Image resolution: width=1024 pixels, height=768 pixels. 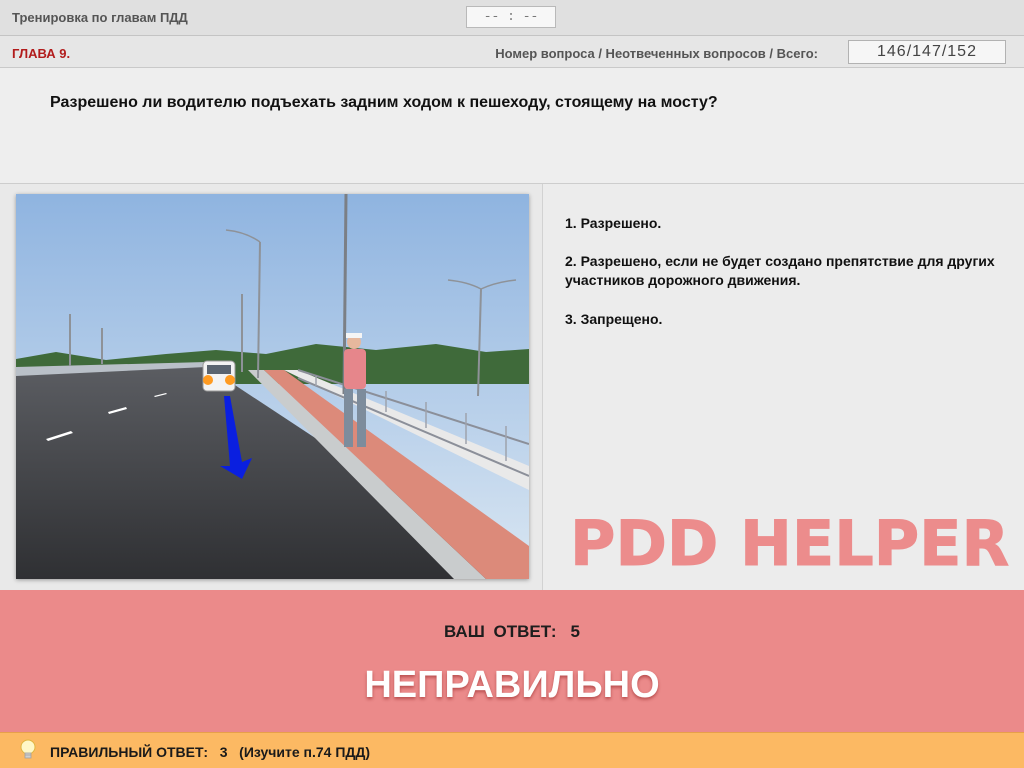 I want to click on app-title: Тренировка по главам ПДД, so click(x=100, y=17).